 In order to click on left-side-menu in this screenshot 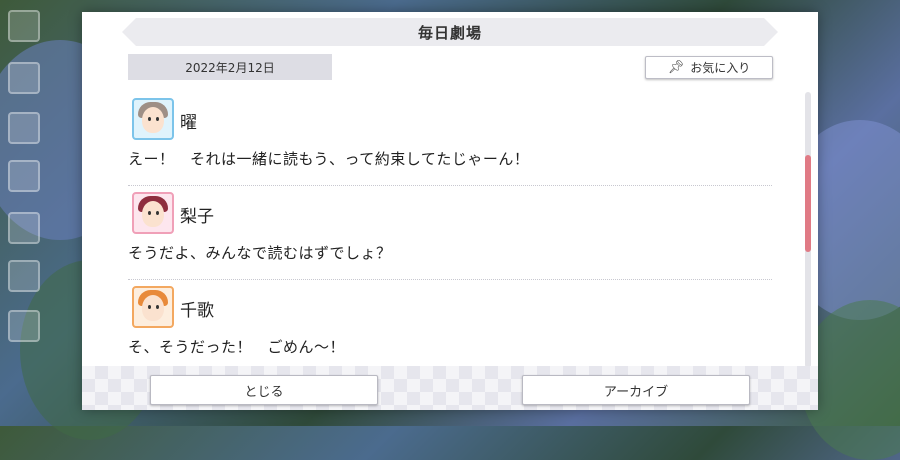, I will do `click(41, 213)`.